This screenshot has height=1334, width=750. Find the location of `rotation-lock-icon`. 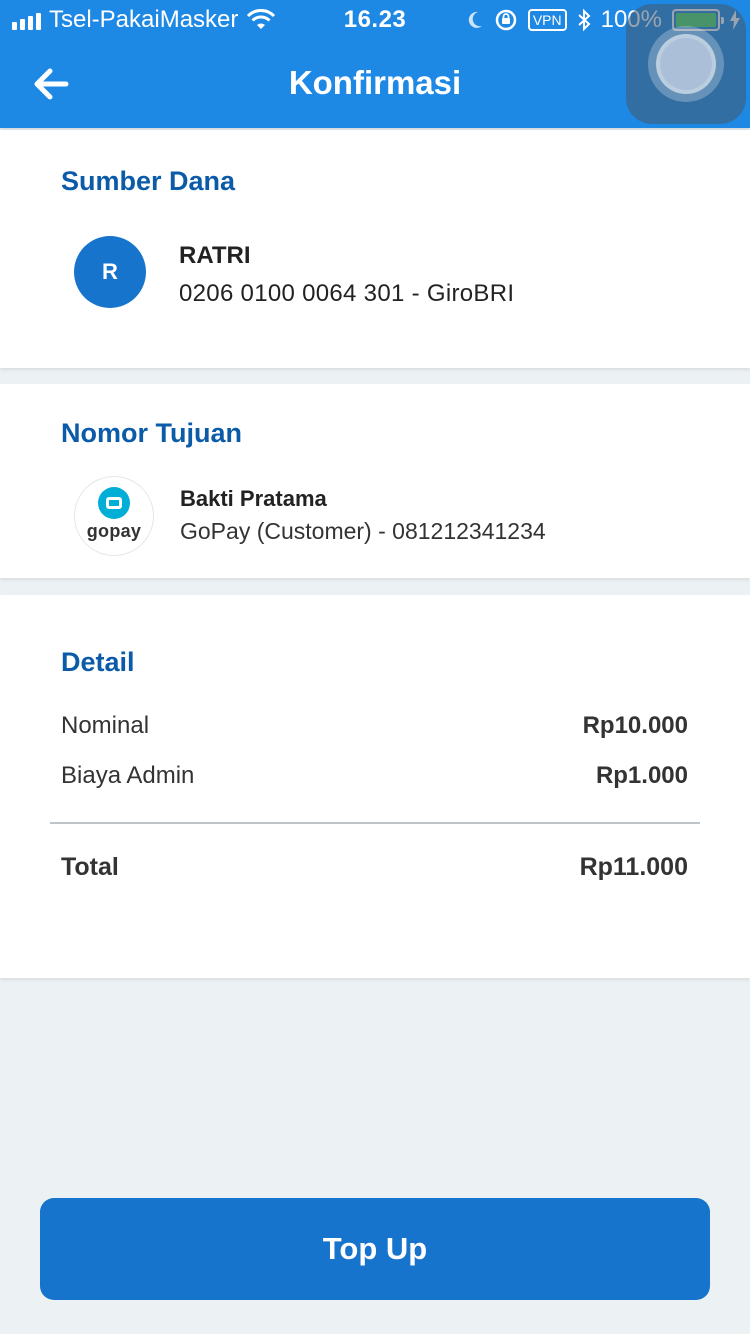

rotation-lock-icon is located at coordinates (506, 20).